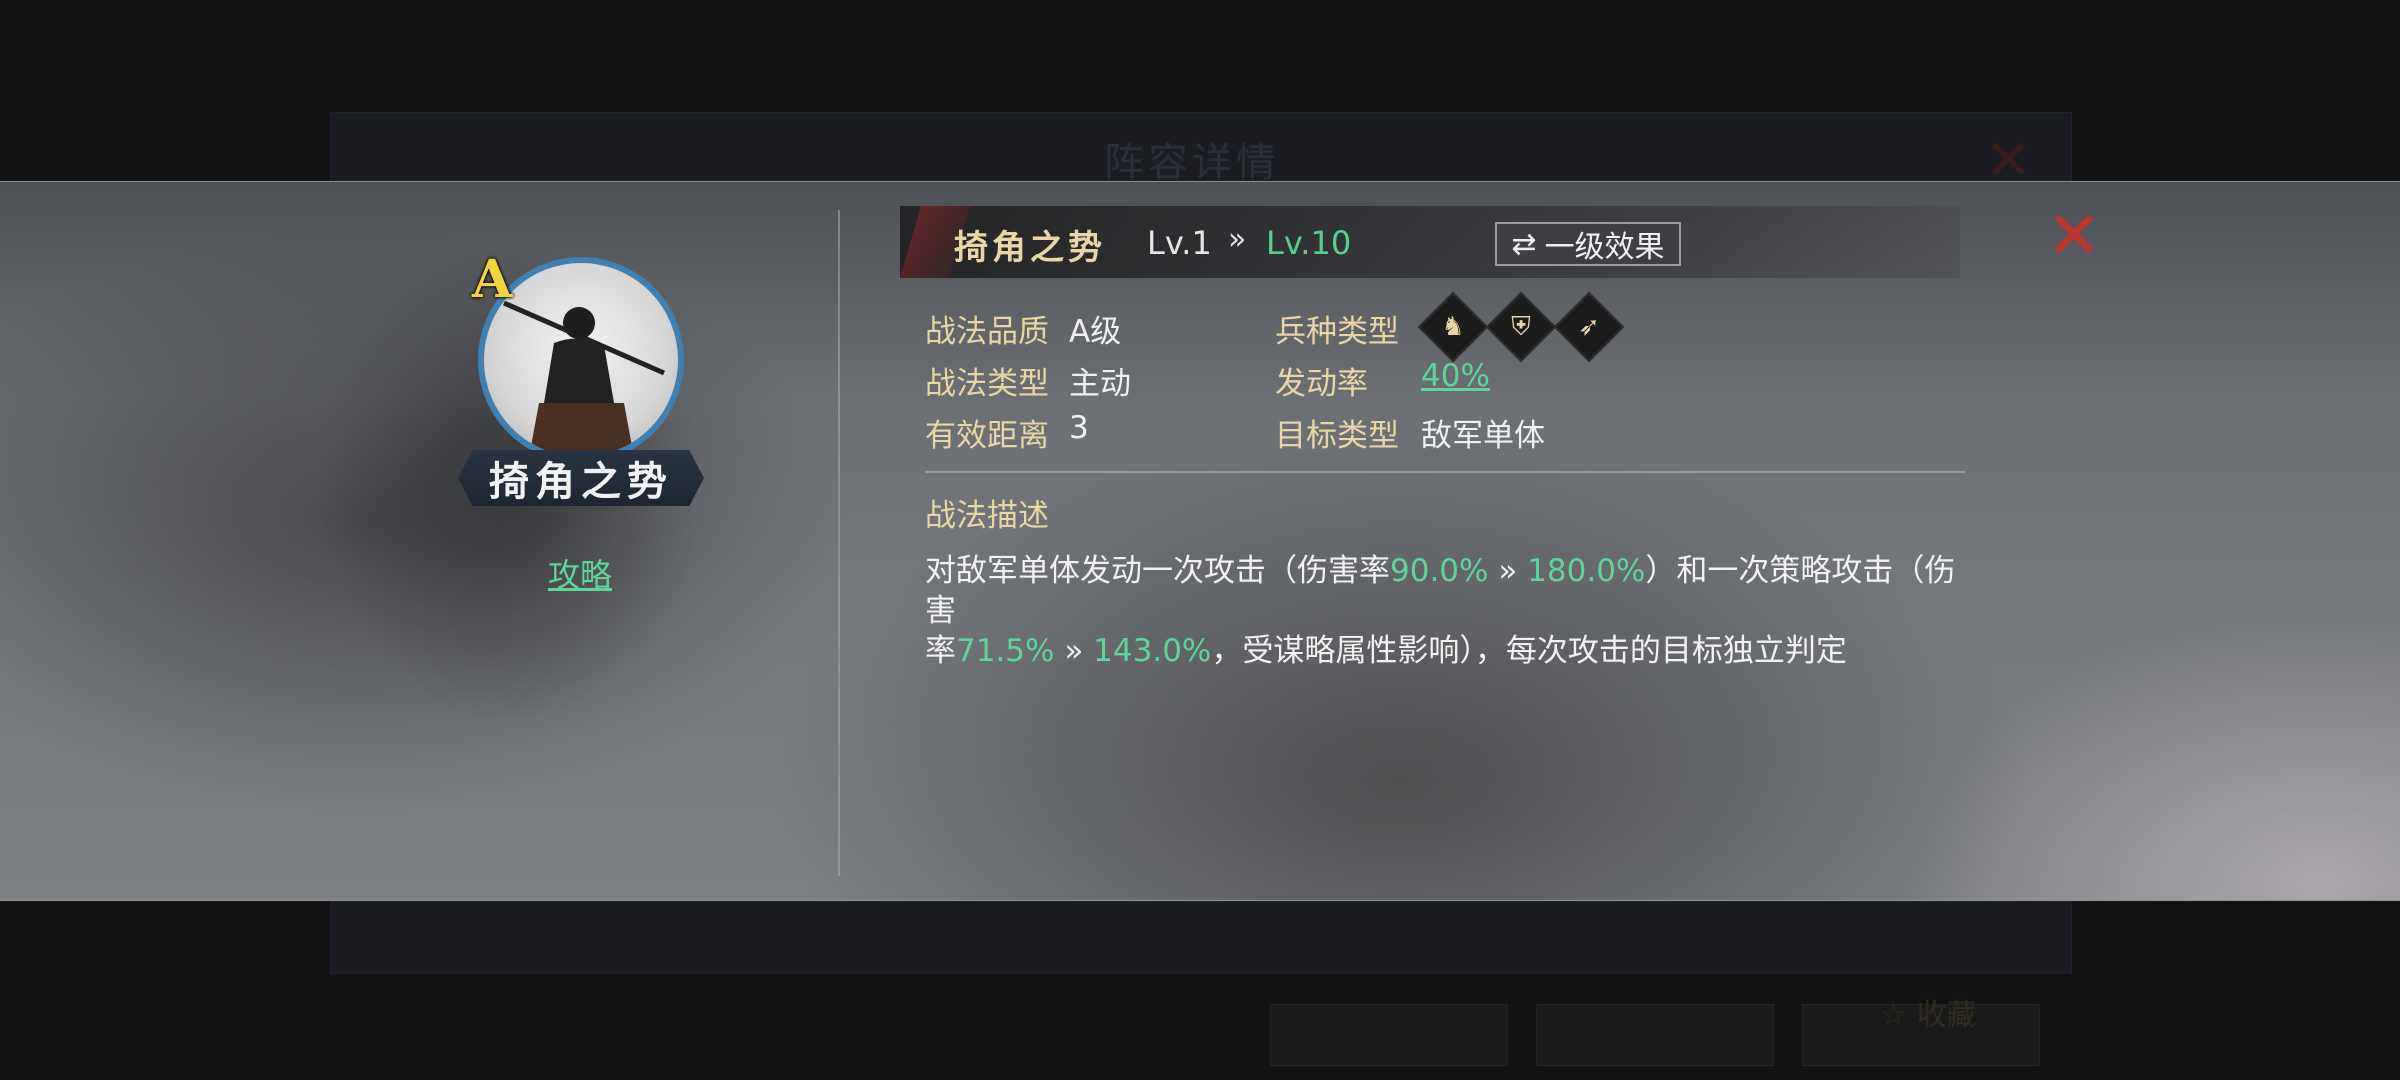 The height and width of the screenshot is (1080, 2400). What do you see at coordinates (1455, 376) in the screenshot?
I see `rate-value: 40%` at bounding box center [1455, 376].